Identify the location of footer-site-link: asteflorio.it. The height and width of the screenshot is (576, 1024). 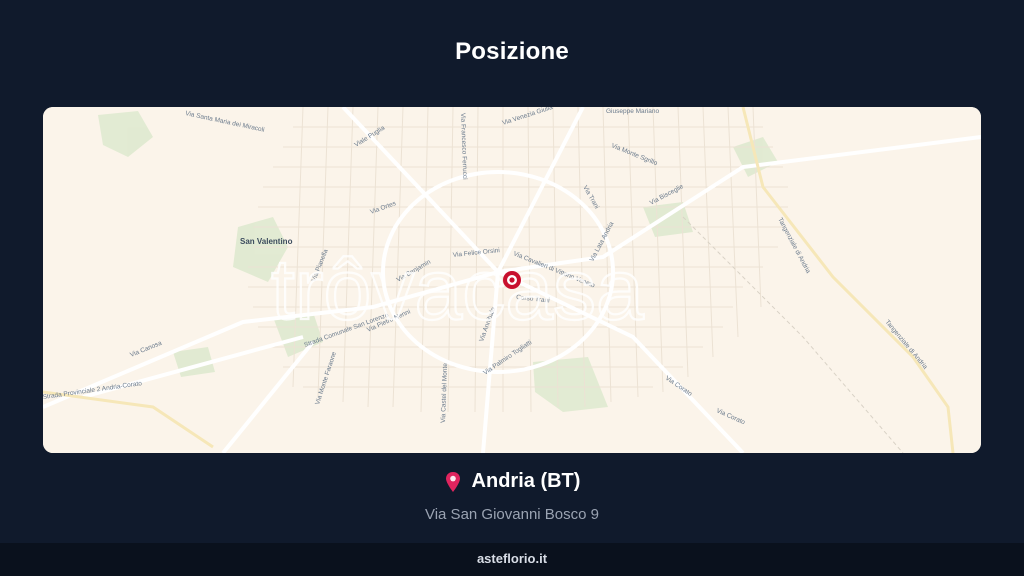
(512, 558).